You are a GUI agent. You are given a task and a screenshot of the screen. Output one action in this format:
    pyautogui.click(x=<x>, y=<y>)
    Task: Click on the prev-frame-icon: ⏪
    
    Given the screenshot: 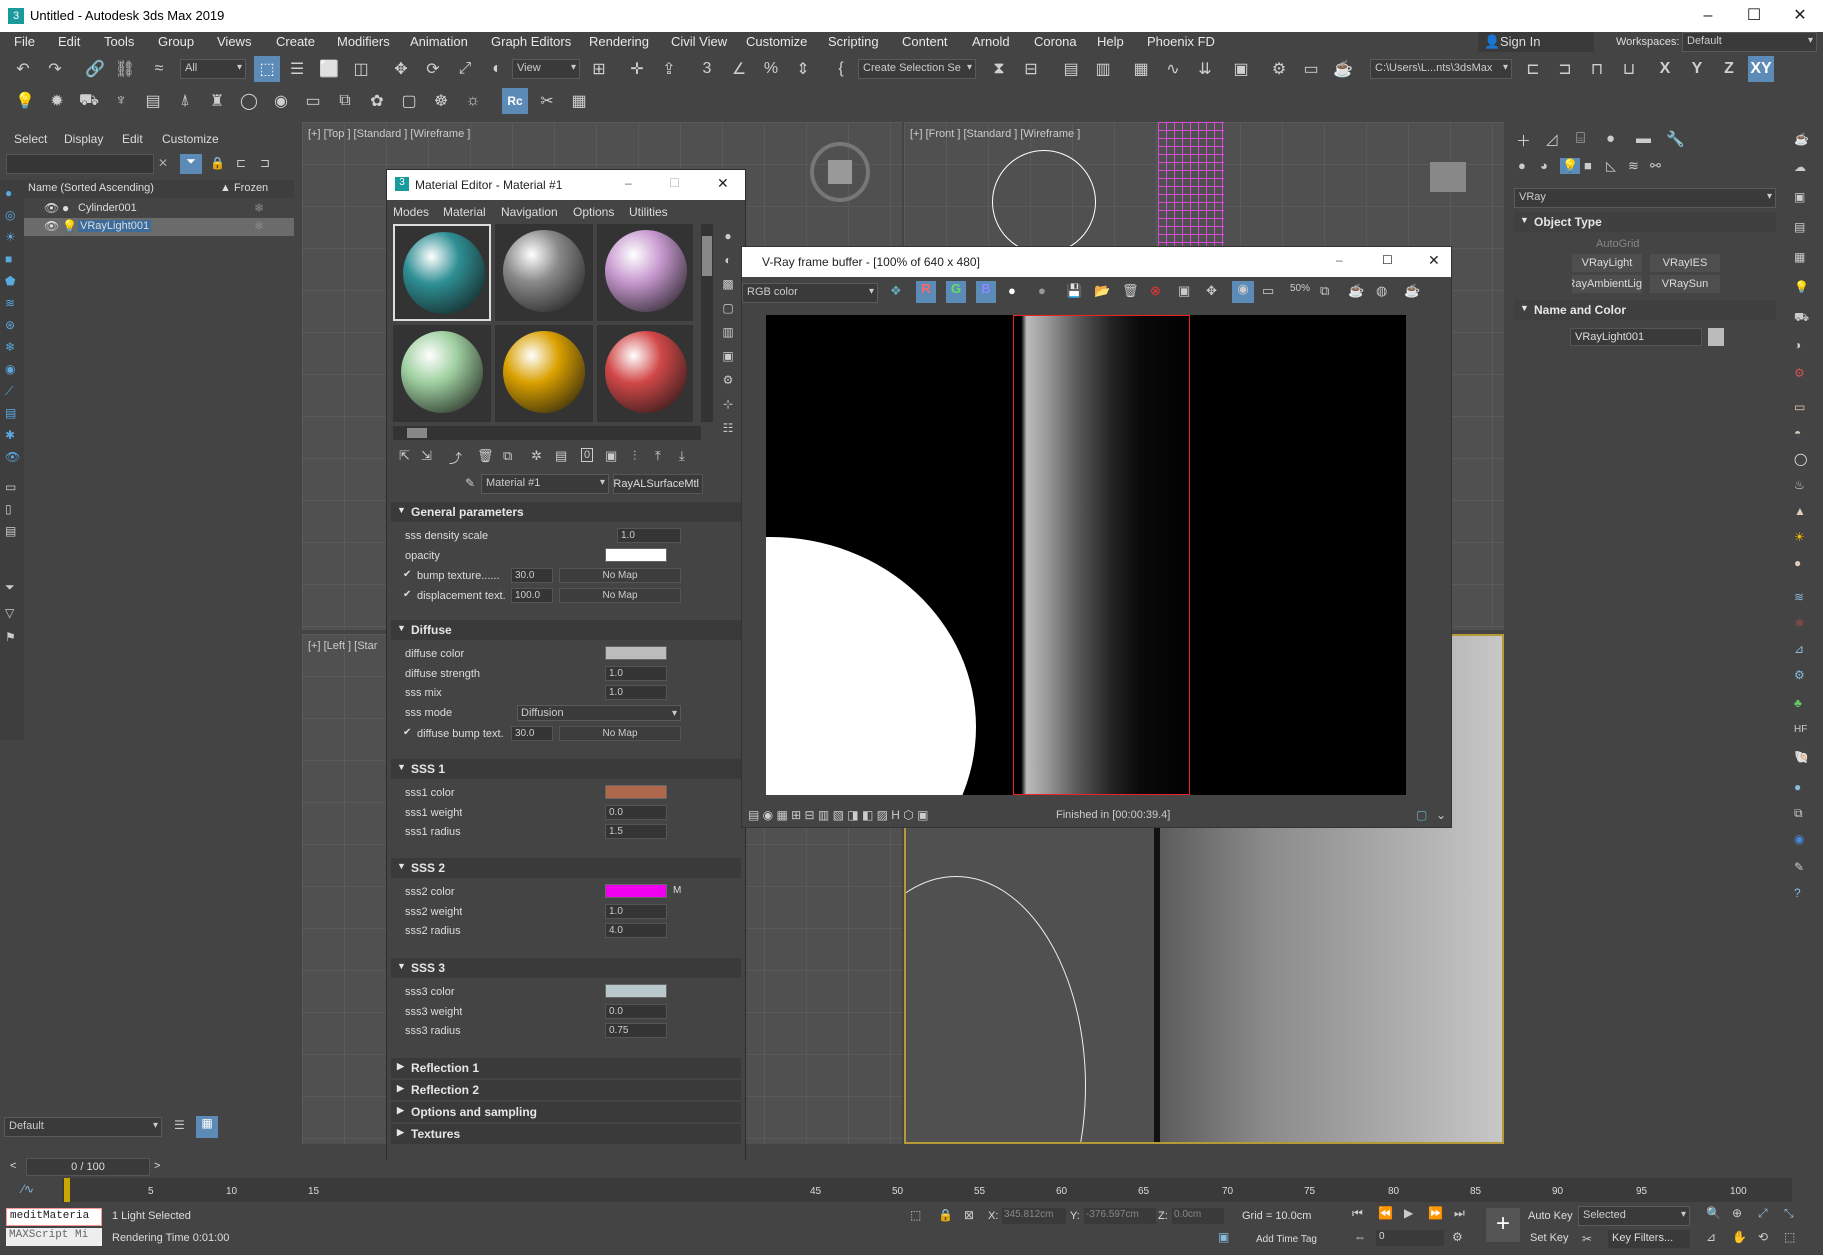 What is the action you would take?
    pyautogui.click(x=1385, y=1213)
    